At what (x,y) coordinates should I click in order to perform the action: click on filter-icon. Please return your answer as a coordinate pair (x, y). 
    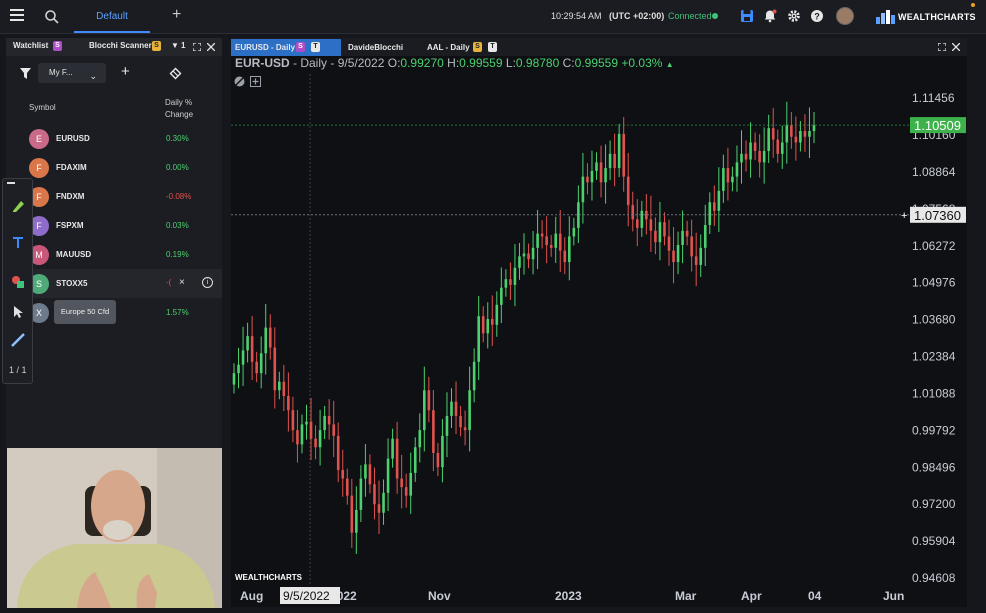
    Looking at the image, I should click on (25, 73).